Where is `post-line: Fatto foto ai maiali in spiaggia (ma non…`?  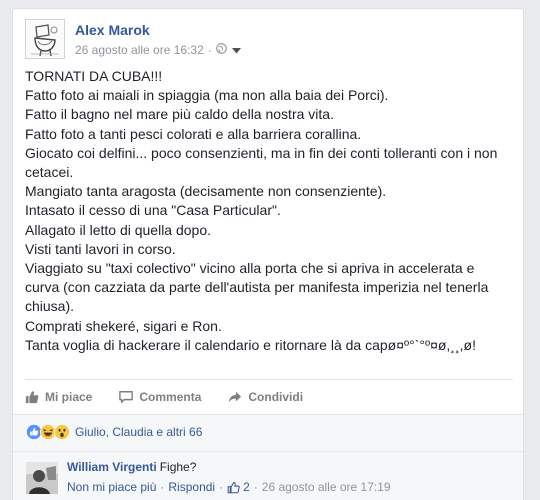
post-line: Fatto foto ai maiali in spiaggia (ma non… is located at coordinates (207, 95).